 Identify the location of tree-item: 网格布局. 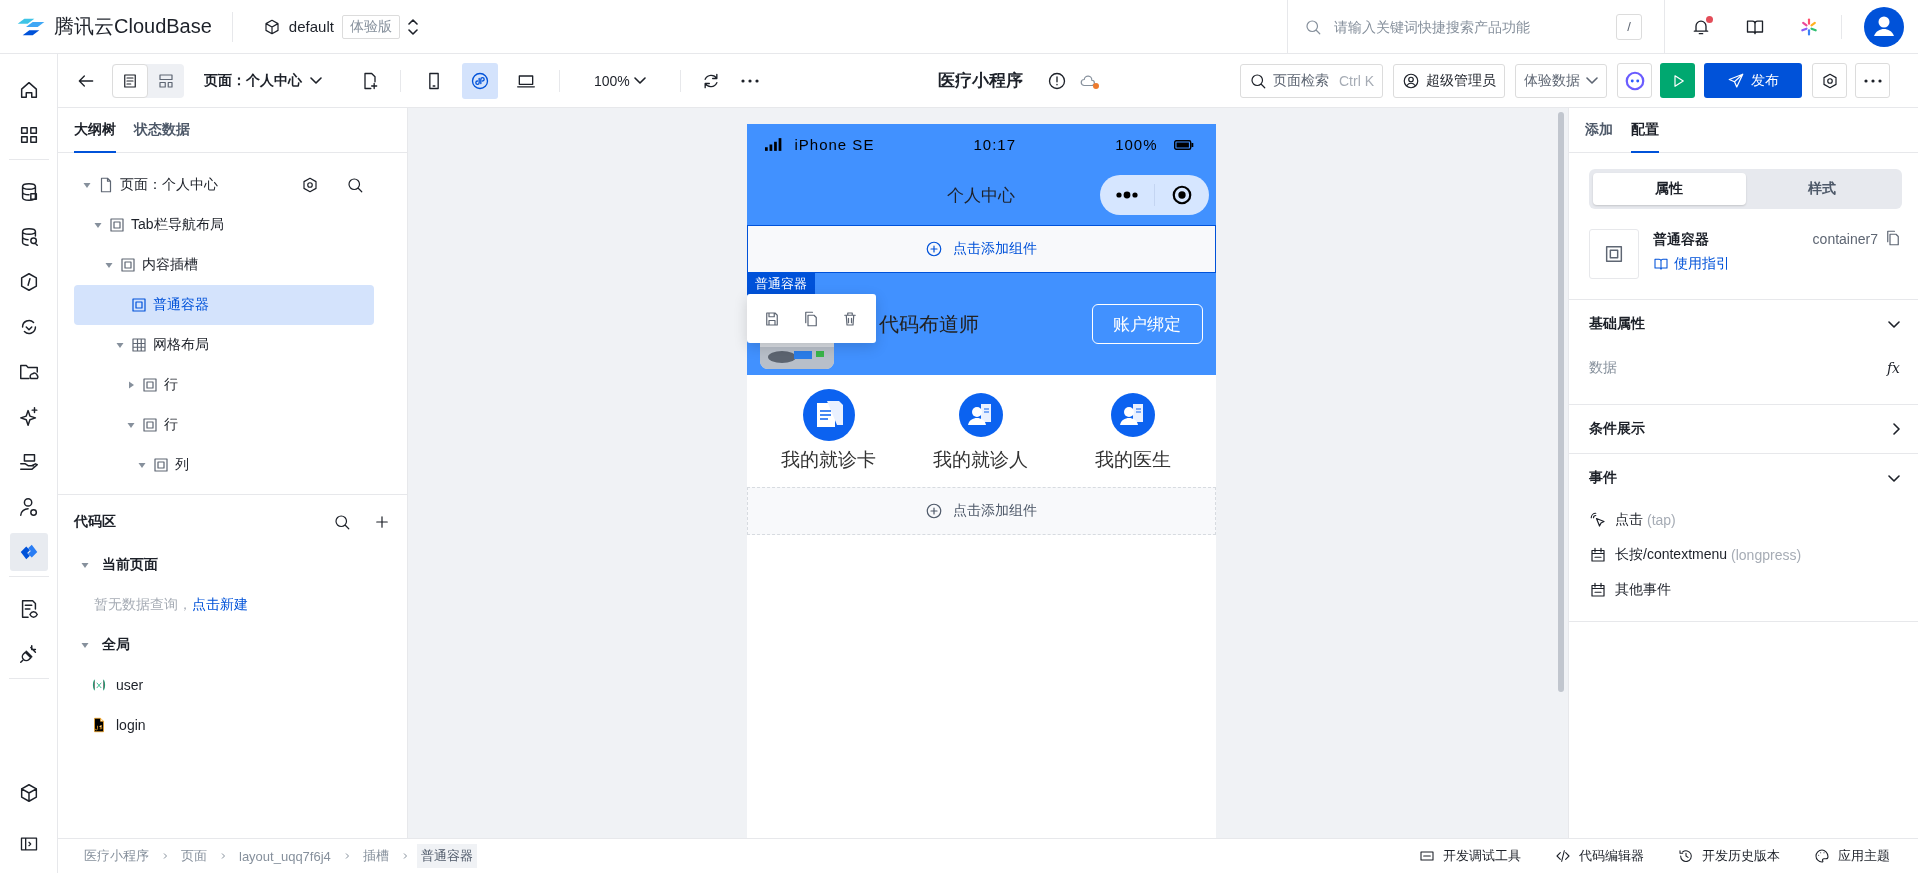
(224, 345).